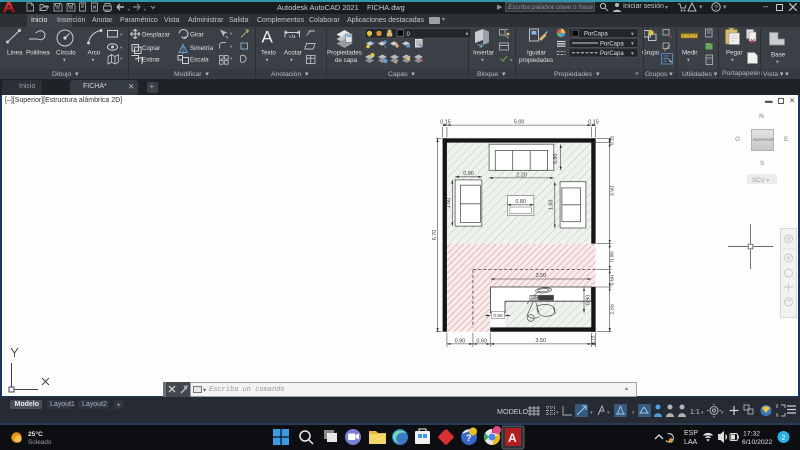 This screenshot has width=800, height=450. What do you see at coordinates (734, 53) in the screenshot?
I see `svg-text: Pegar` at bounding box center [734, 53].